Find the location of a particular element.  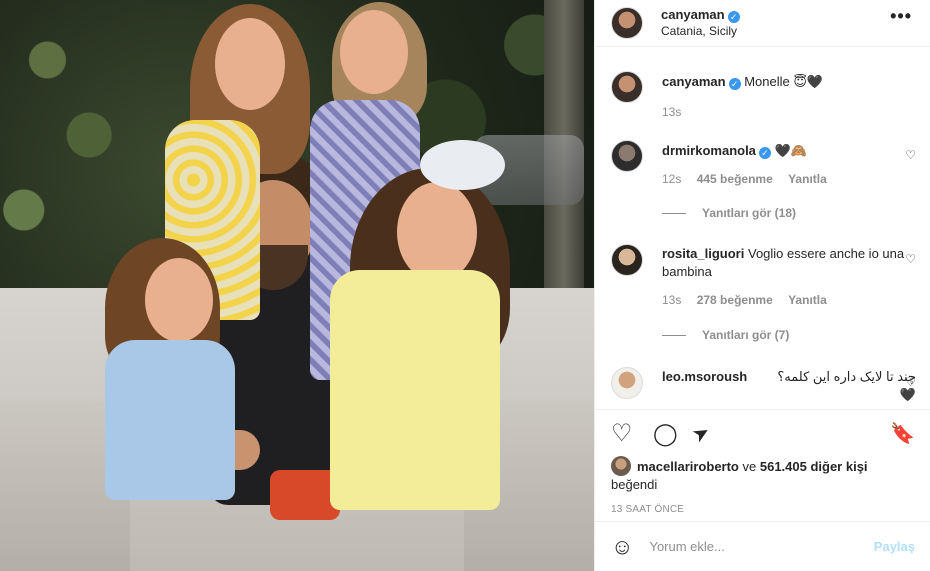

share-paper-plane-icon: ➤ is located at coordinates (701, 434).